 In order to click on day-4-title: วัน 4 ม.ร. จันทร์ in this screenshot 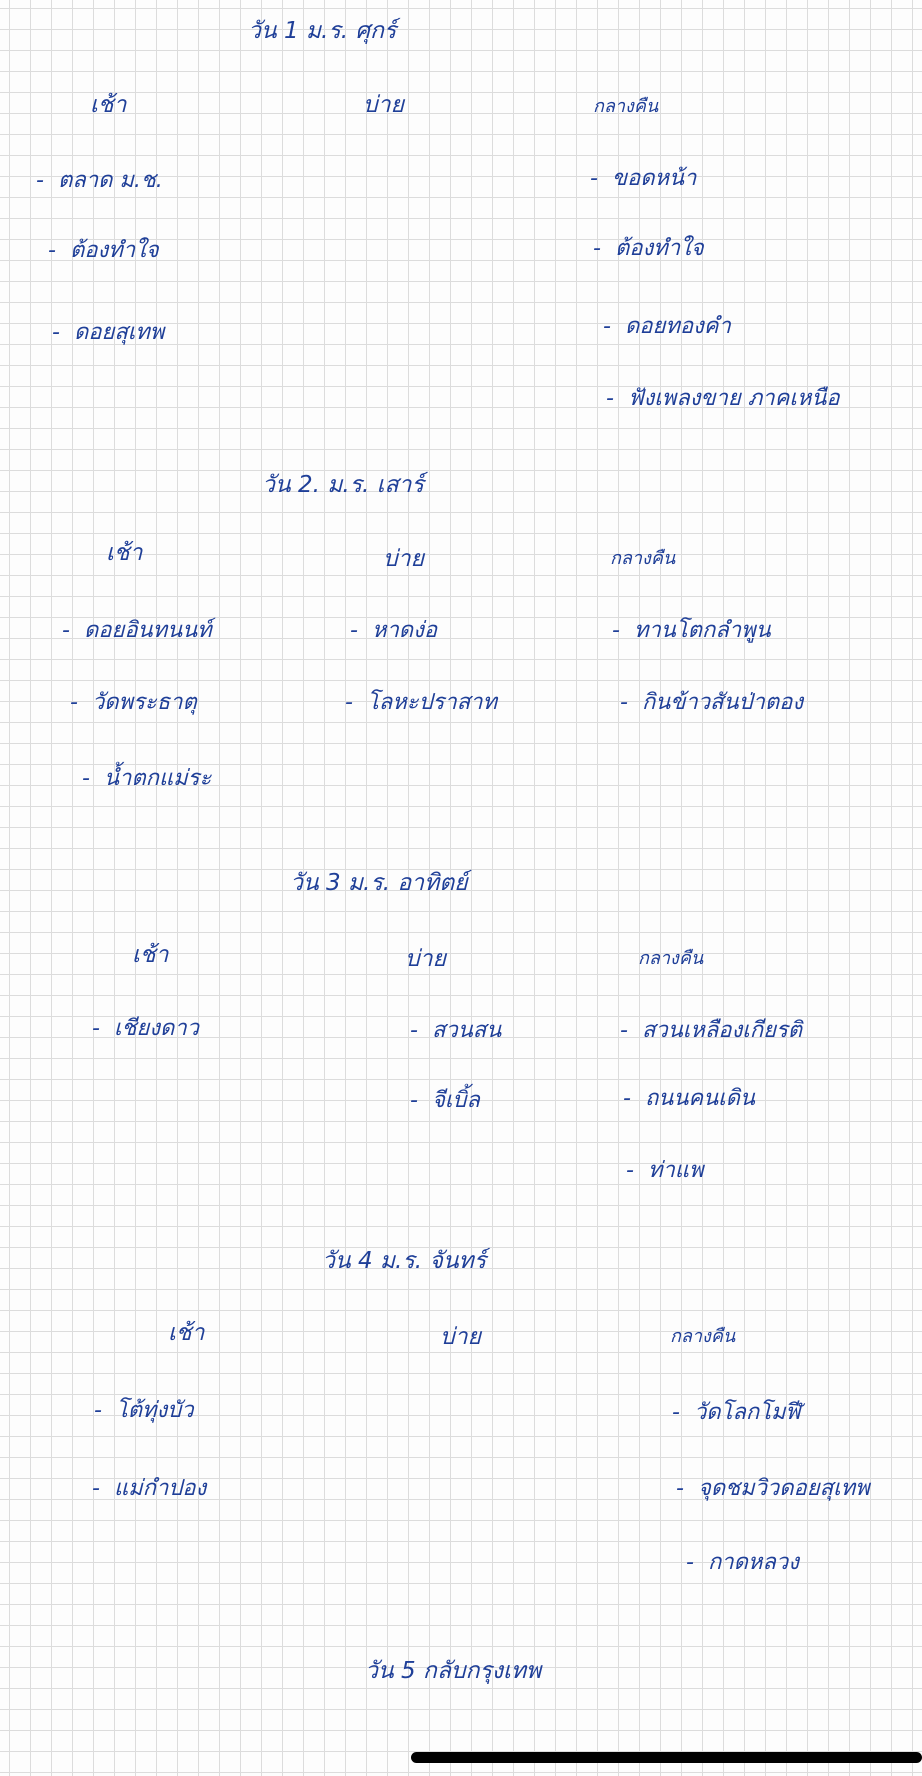, I will do `click(404, 1261)`.